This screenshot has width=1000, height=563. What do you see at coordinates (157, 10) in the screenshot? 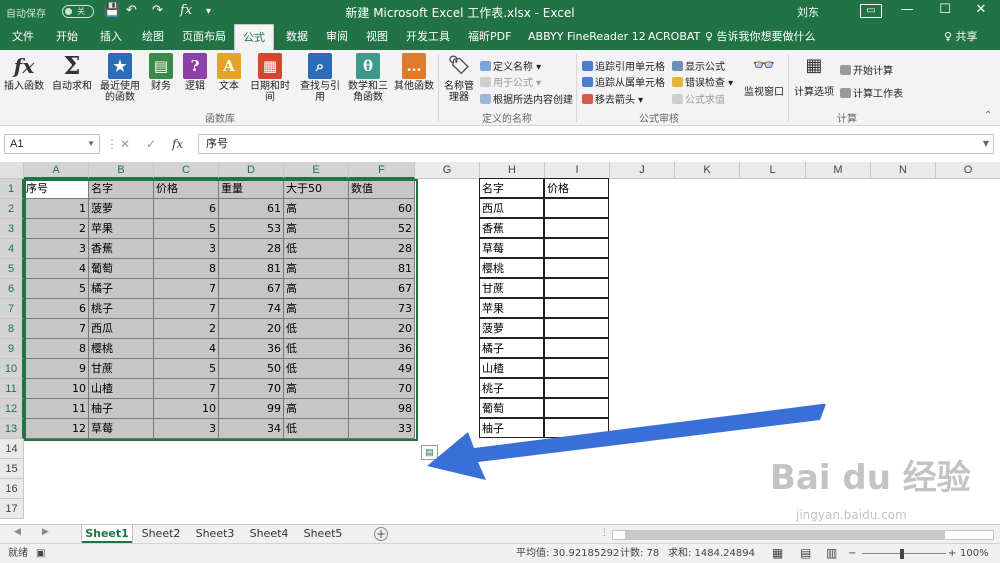
I see `redo-icon: ↷` at bounding box center [157, 10].